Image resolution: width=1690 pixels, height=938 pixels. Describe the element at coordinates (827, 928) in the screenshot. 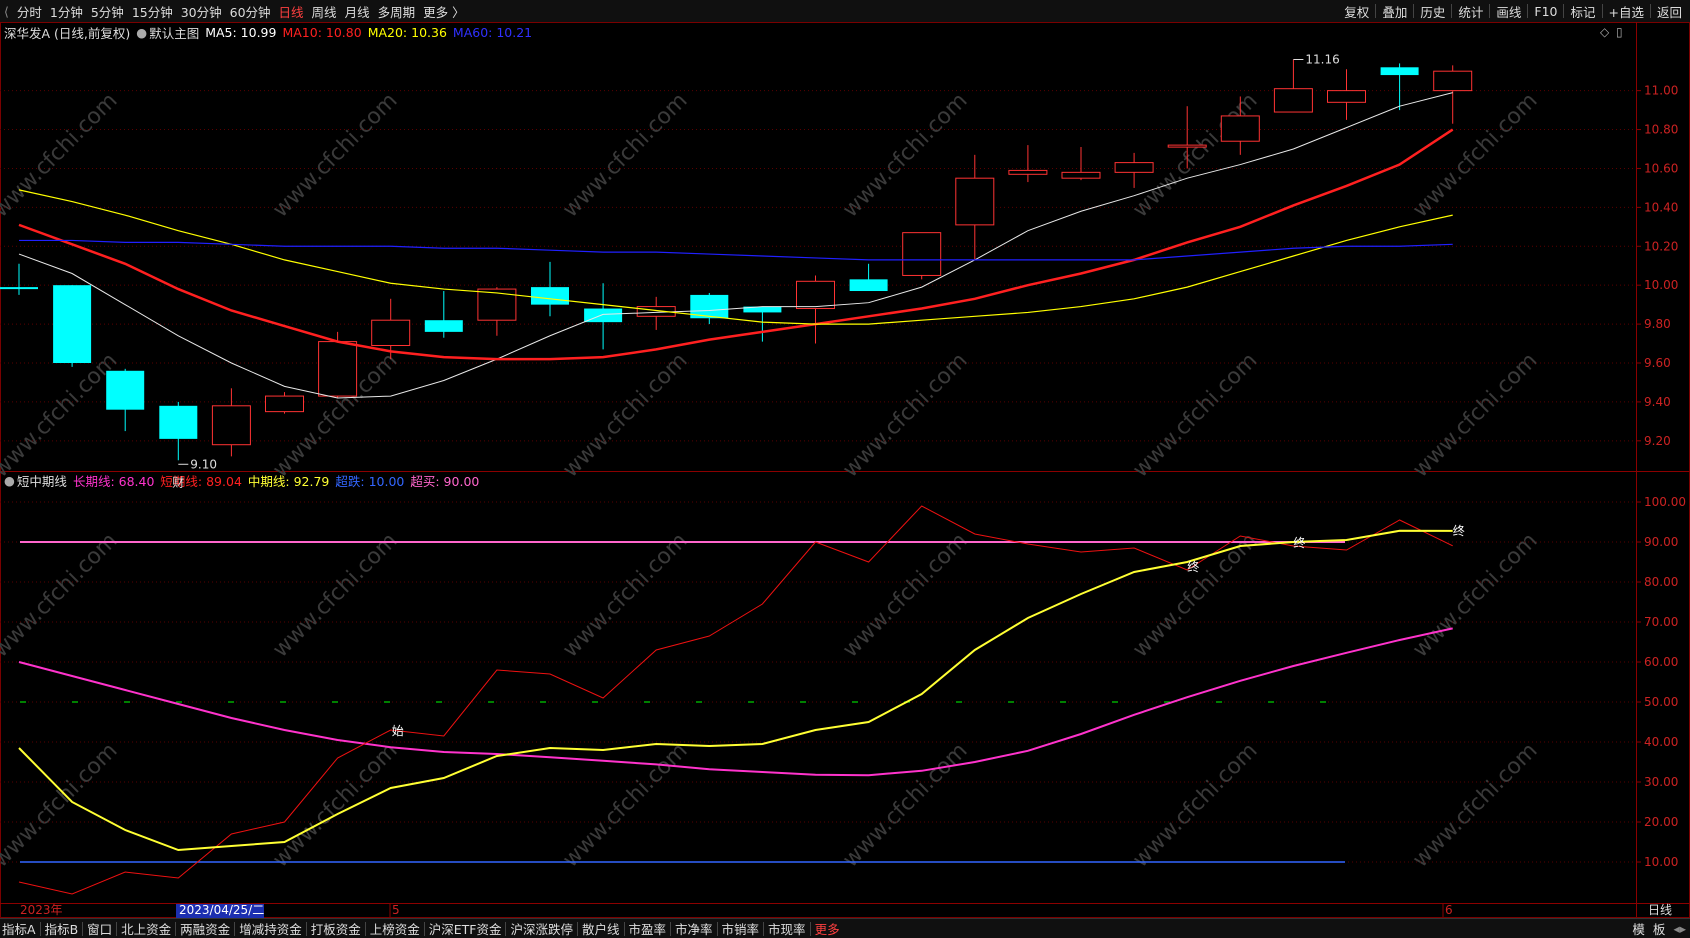

I see `bottom-tab-15: 更多` at that location.